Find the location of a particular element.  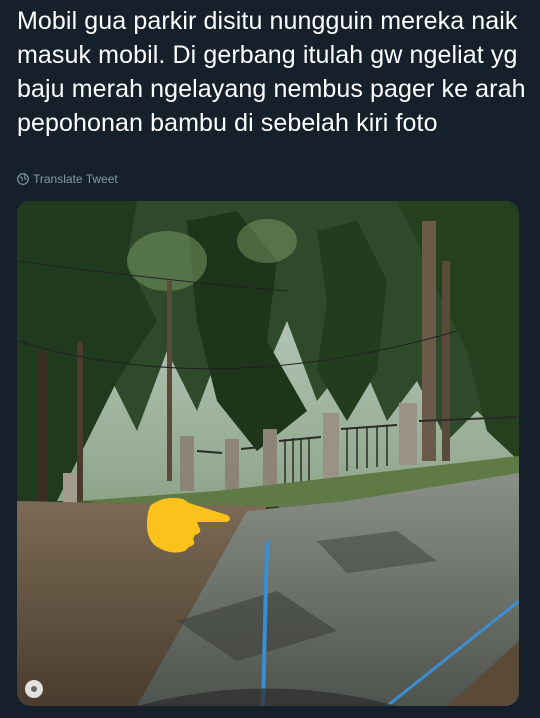

globe-icon is located at coordinates (23, 179).